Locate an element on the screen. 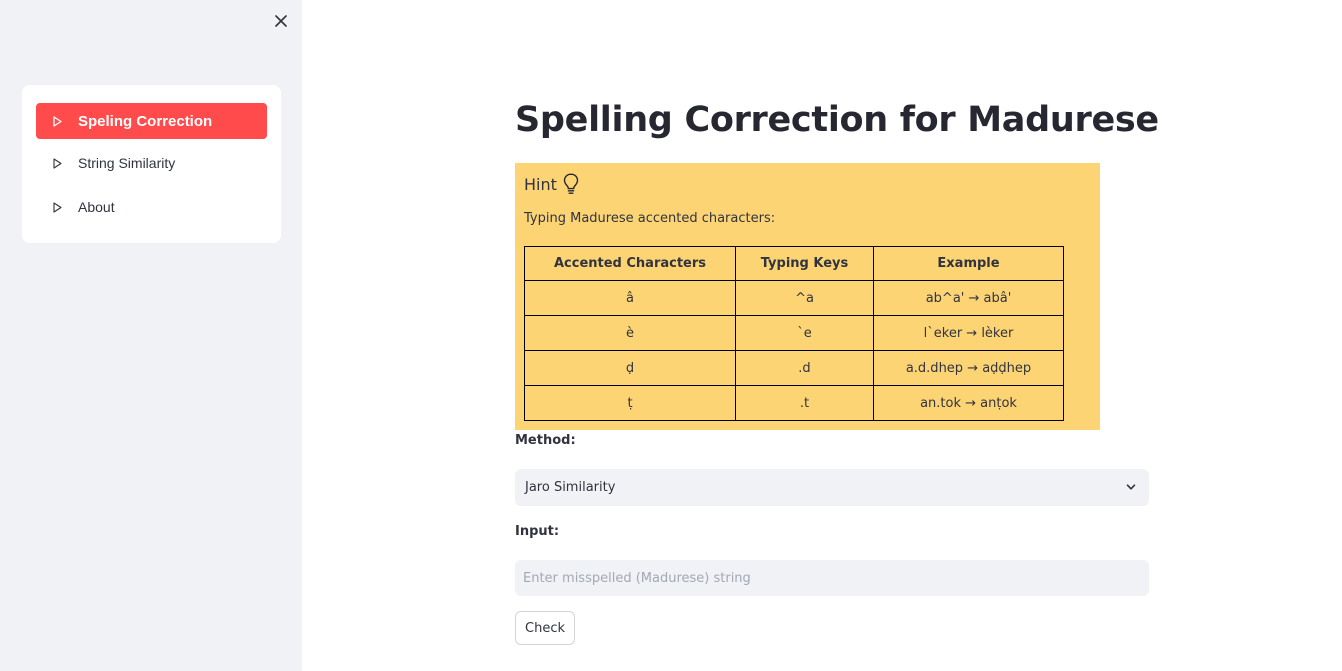 This screenshot has width=1342, height=671. sidebar-item-speling-correction: Speling Correction is located at coordinates (151, 121).